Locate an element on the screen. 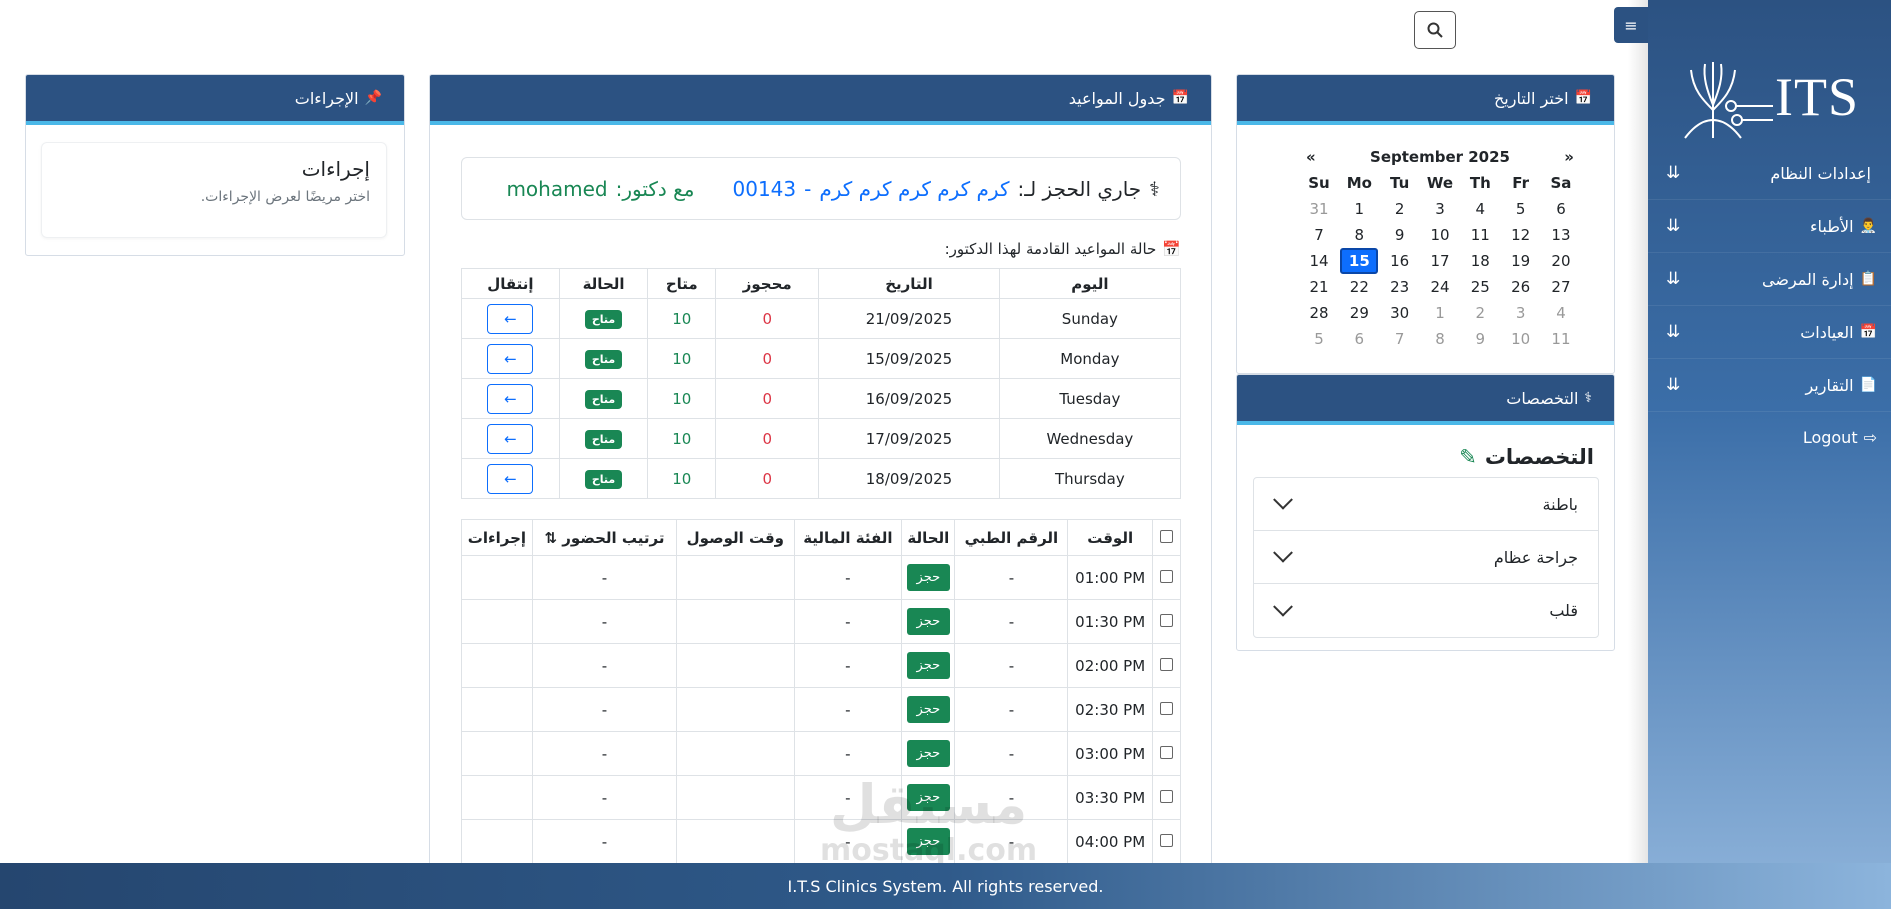  column-header: الرقم الطبي is located at coordinates (1011, 537).